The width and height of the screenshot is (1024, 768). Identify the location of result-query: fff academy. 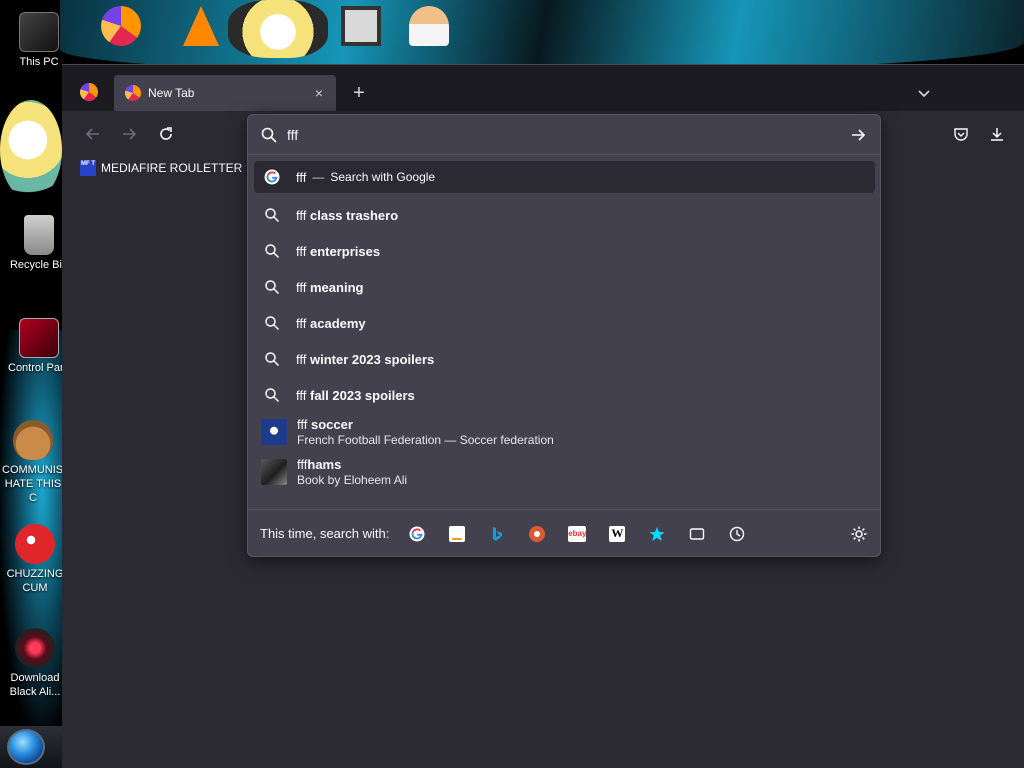
(331, 323).